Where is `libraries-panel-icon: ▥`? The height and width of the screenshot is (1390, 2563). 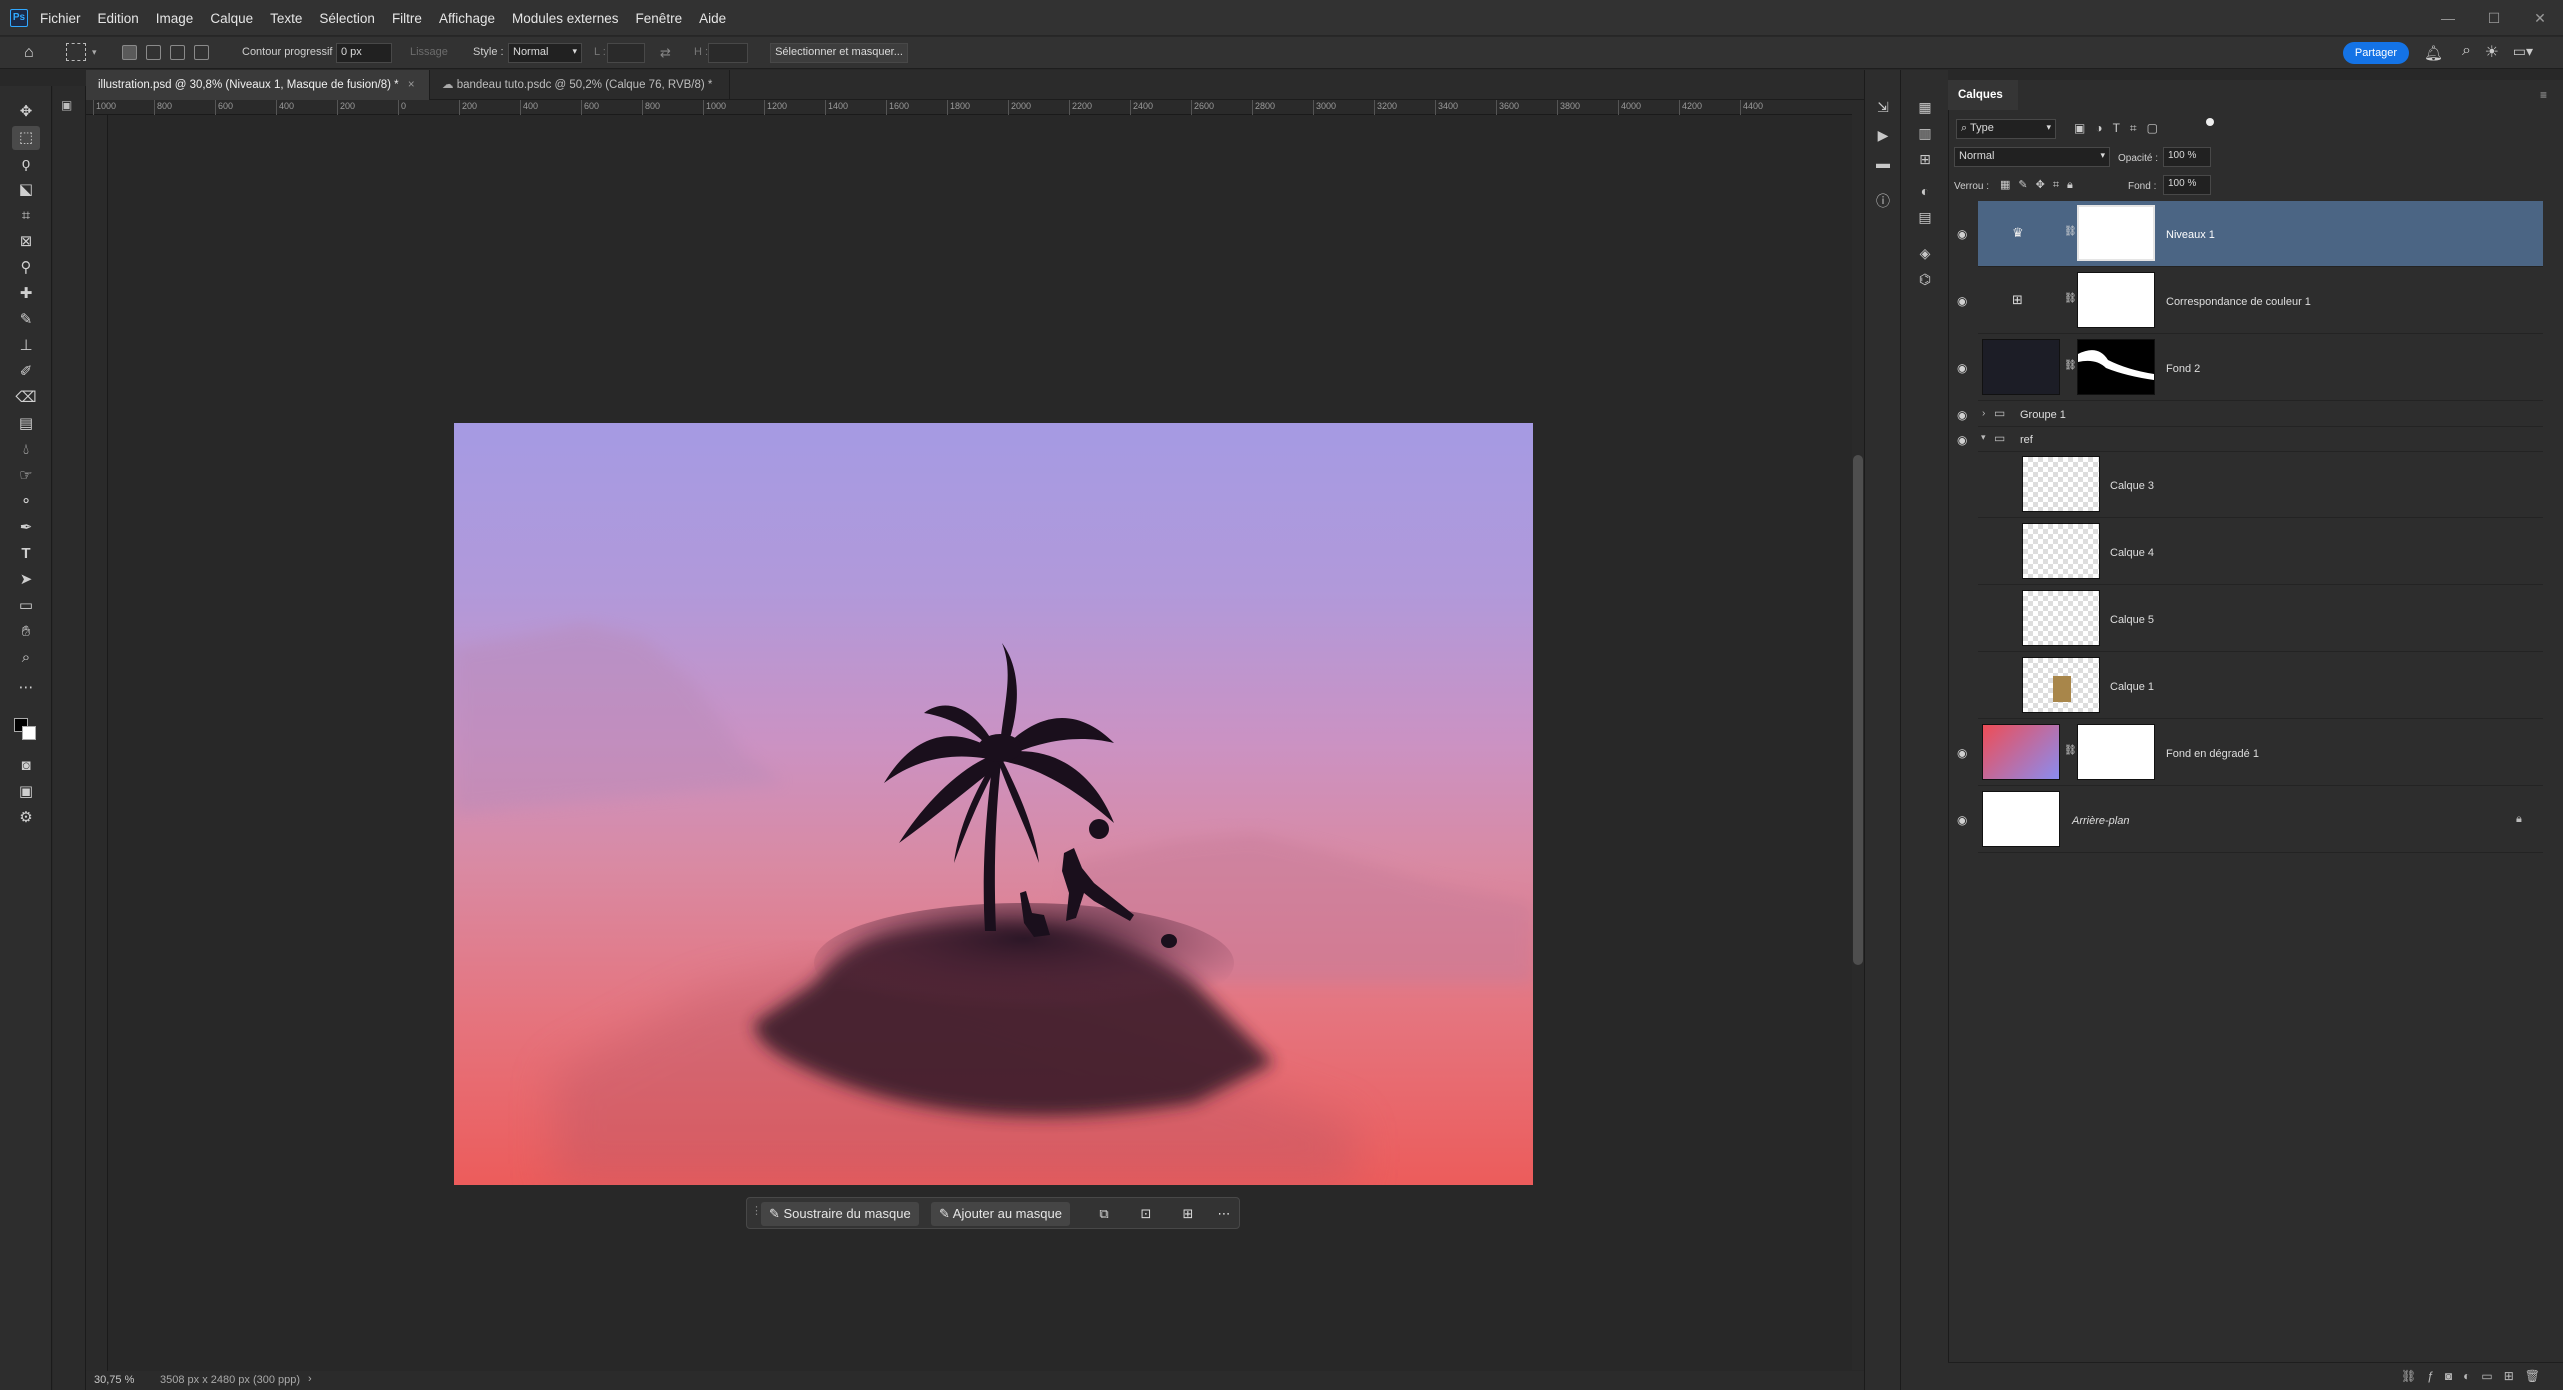 libraries-panel-icon: ▥ is located at coordinates (1925, 133).